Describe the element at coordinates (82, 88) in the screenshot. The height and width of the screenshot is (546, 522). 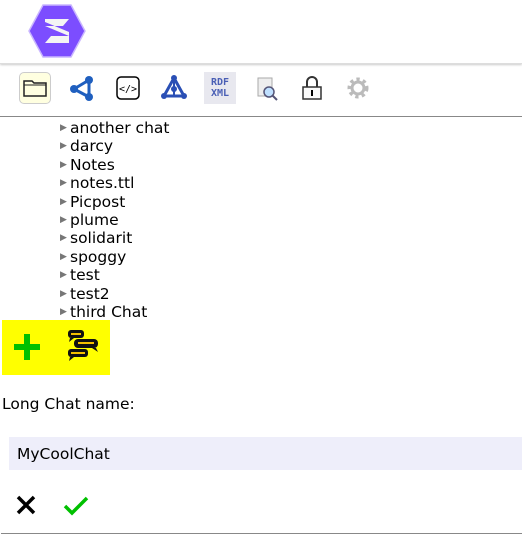
I see `network-icon` at that location.